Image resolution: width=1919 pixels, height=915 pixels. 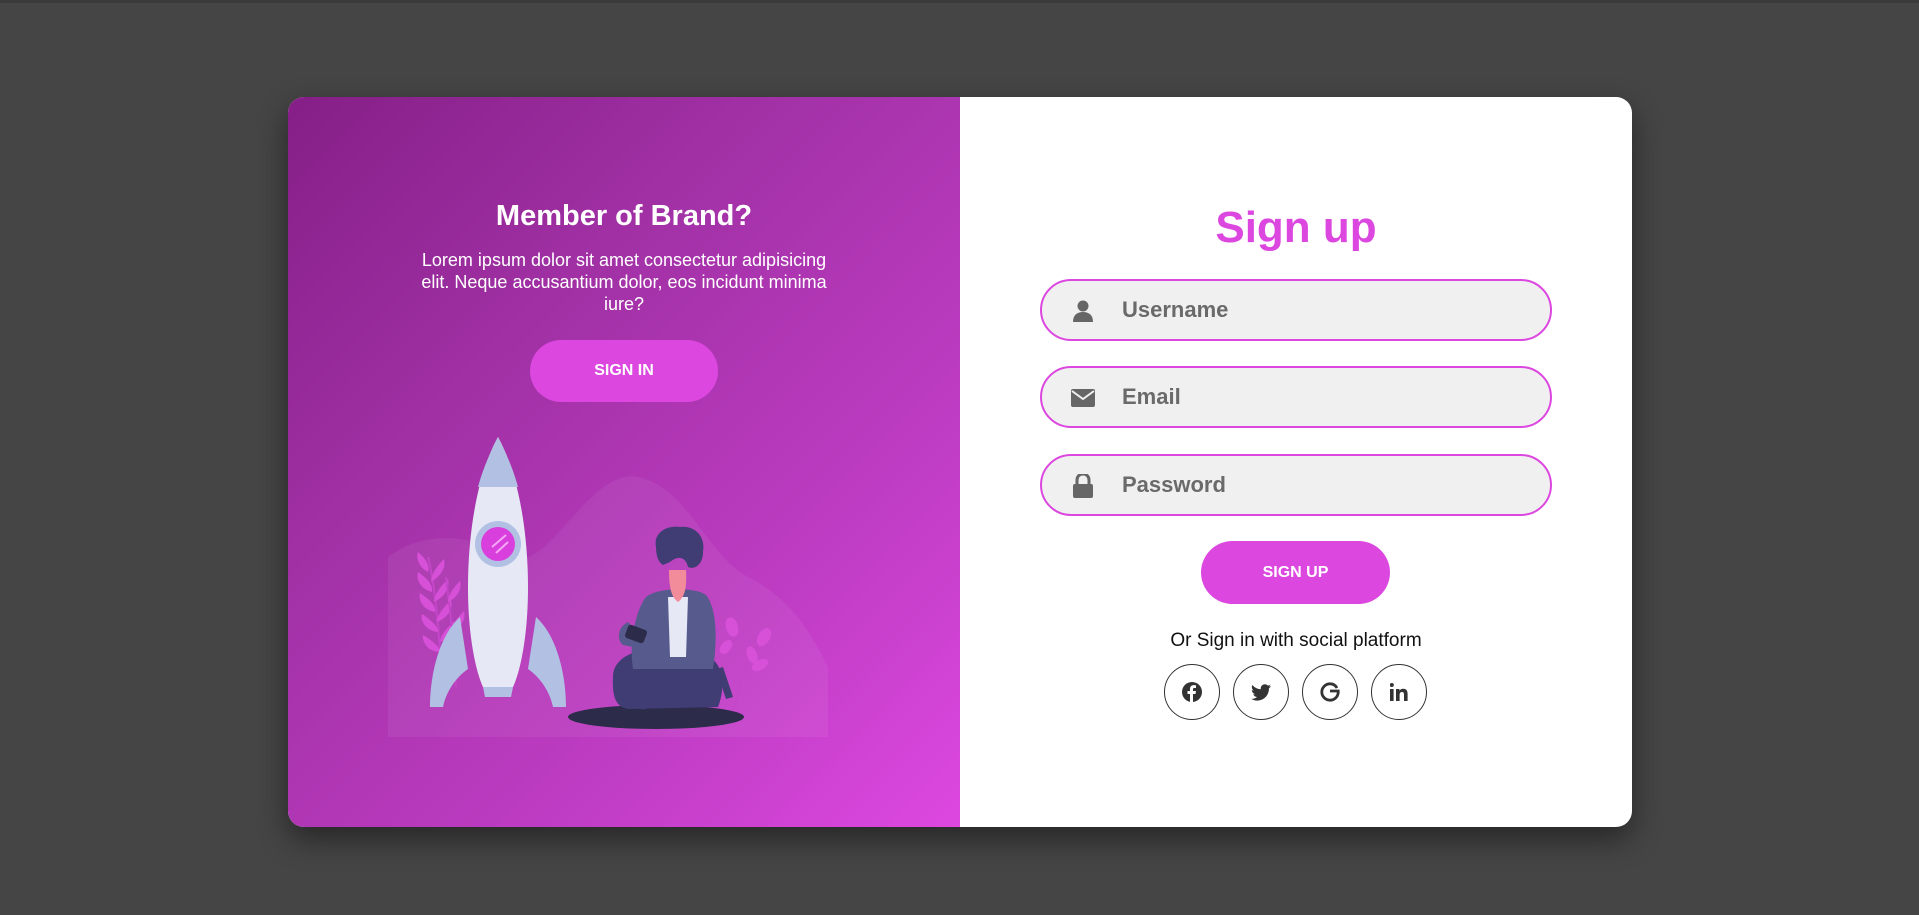 I want to click on social-text: Or Sign in with social platform, so click(x=1296, y=640).